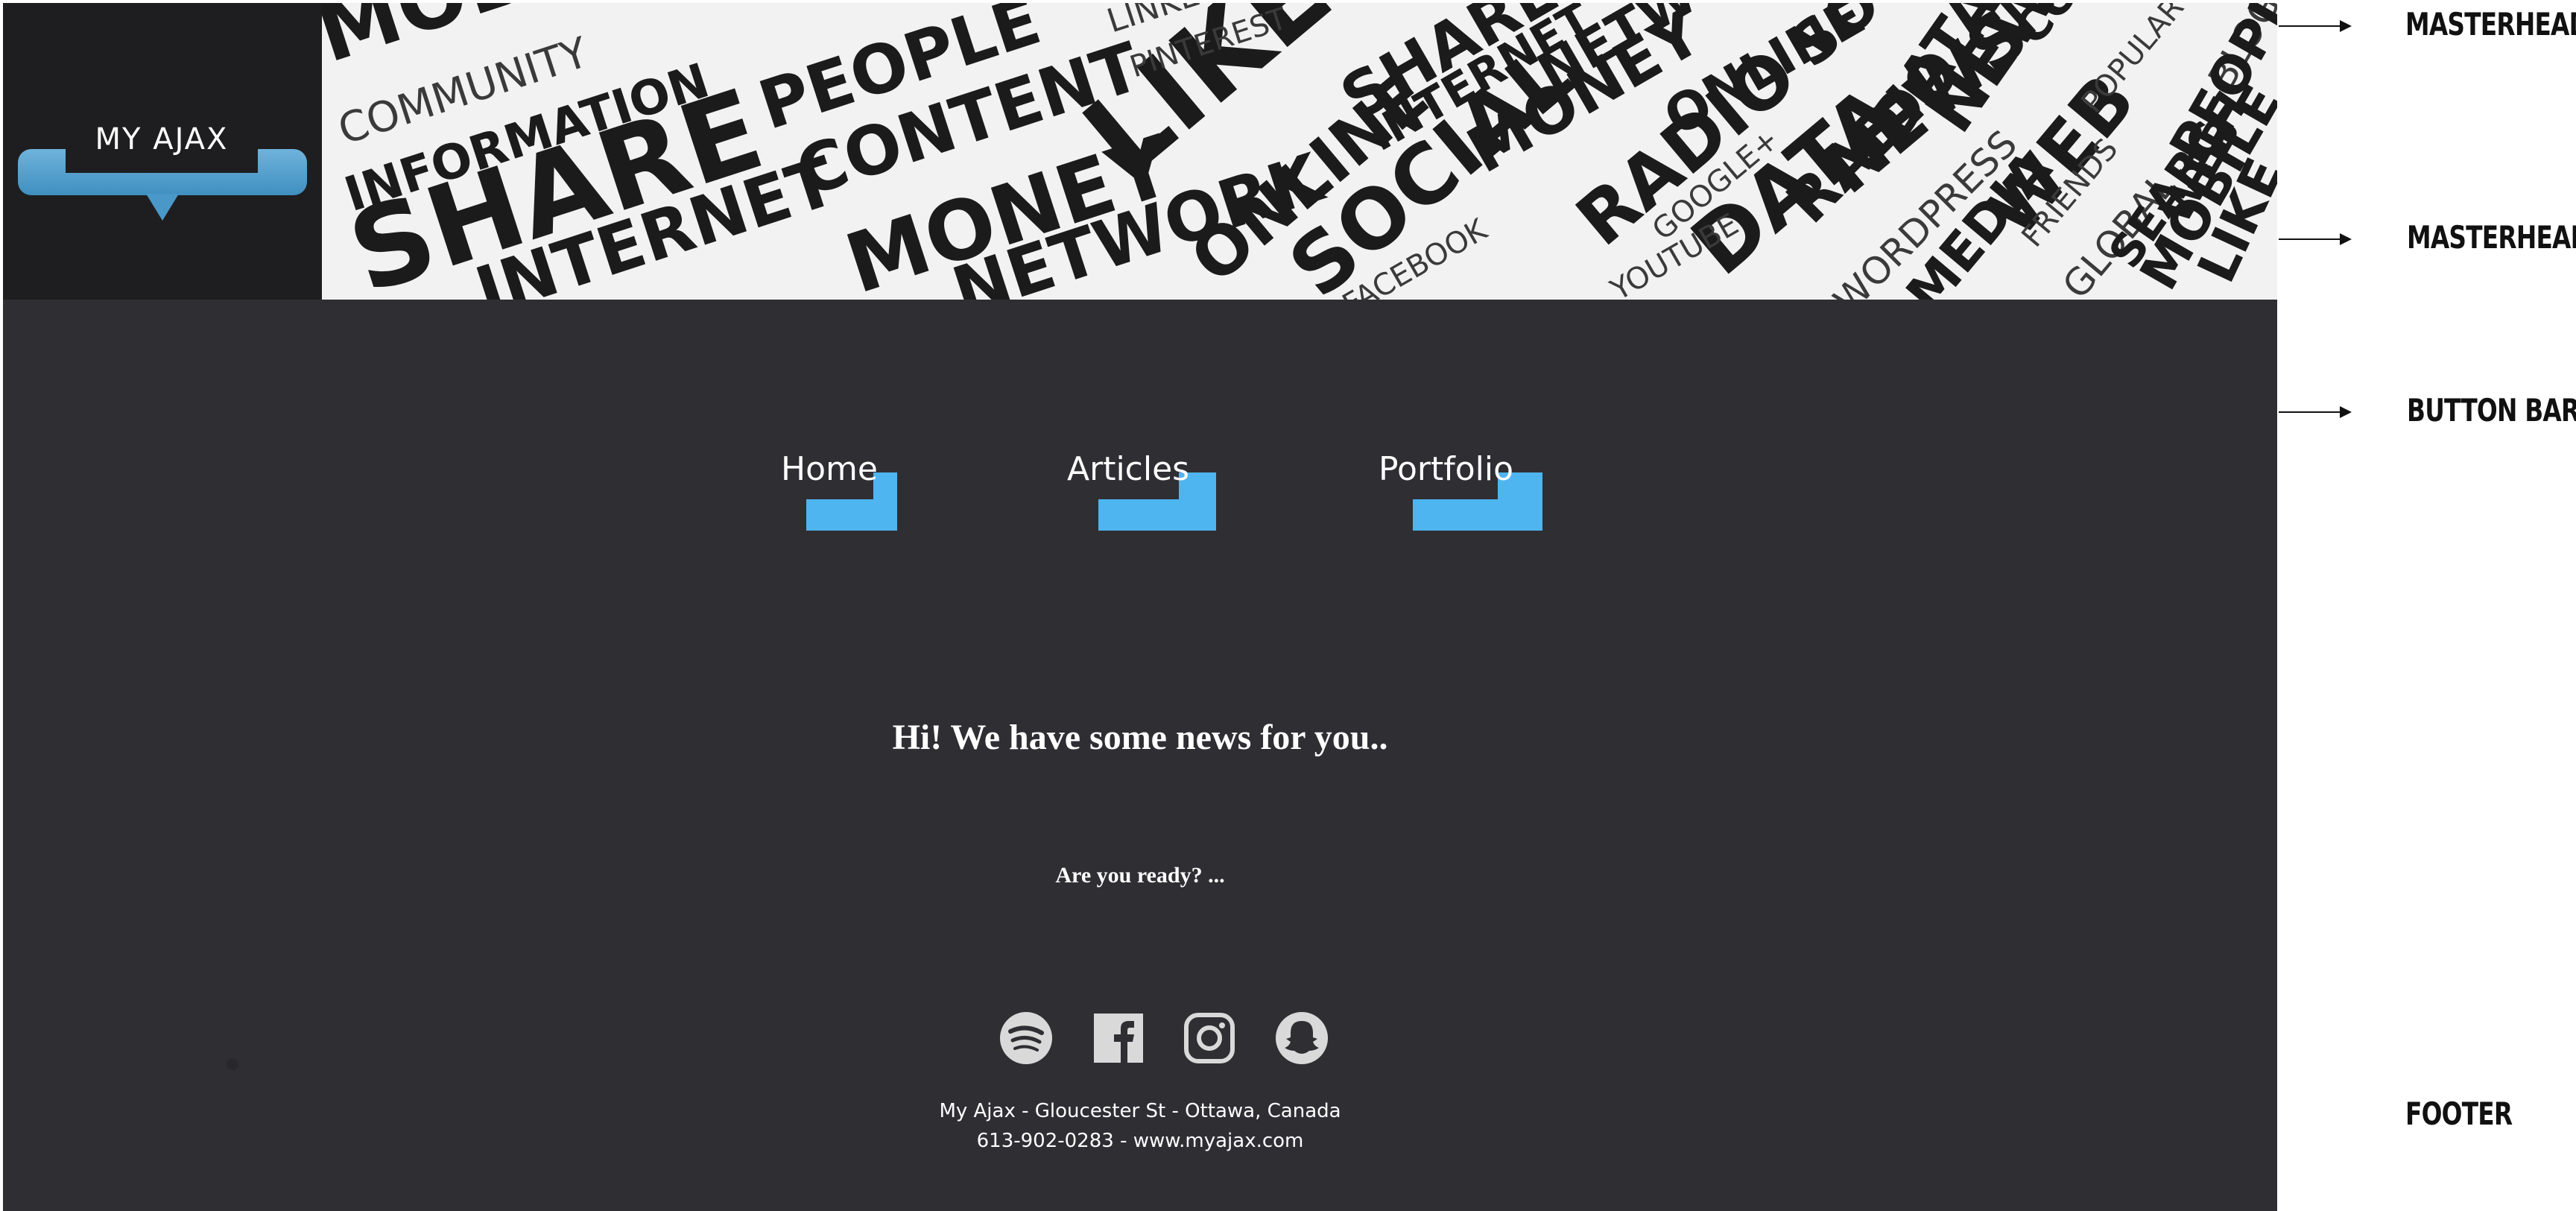 The width and height of the screenshot is (2576, 1211). Describe the element at coordinates (1464, 491) in the screenshot. I see `nav-portfolio-button: Portfolio` at that location.